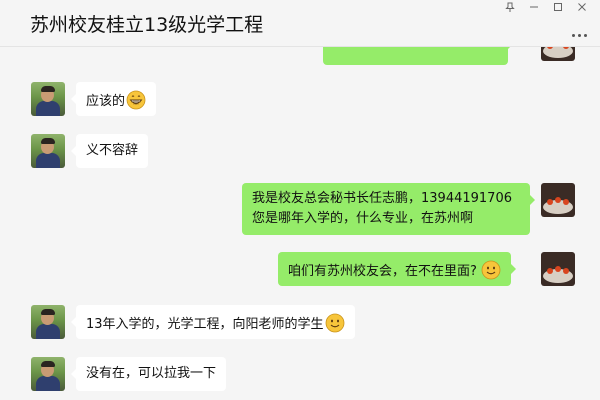 This screenshot has height=400, width=600. Describe the element at coordinates (382, 198) in the screenshot. I see `message-text-line: 我是校友总会秘书长任志鹏，13944191706` at that location.